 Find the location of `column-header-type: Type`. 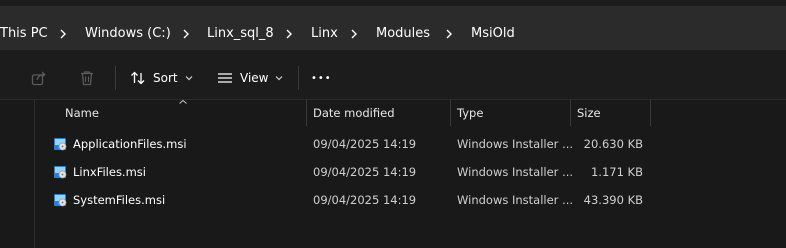

column-header-type: Type is located at coordinates (470, 113).